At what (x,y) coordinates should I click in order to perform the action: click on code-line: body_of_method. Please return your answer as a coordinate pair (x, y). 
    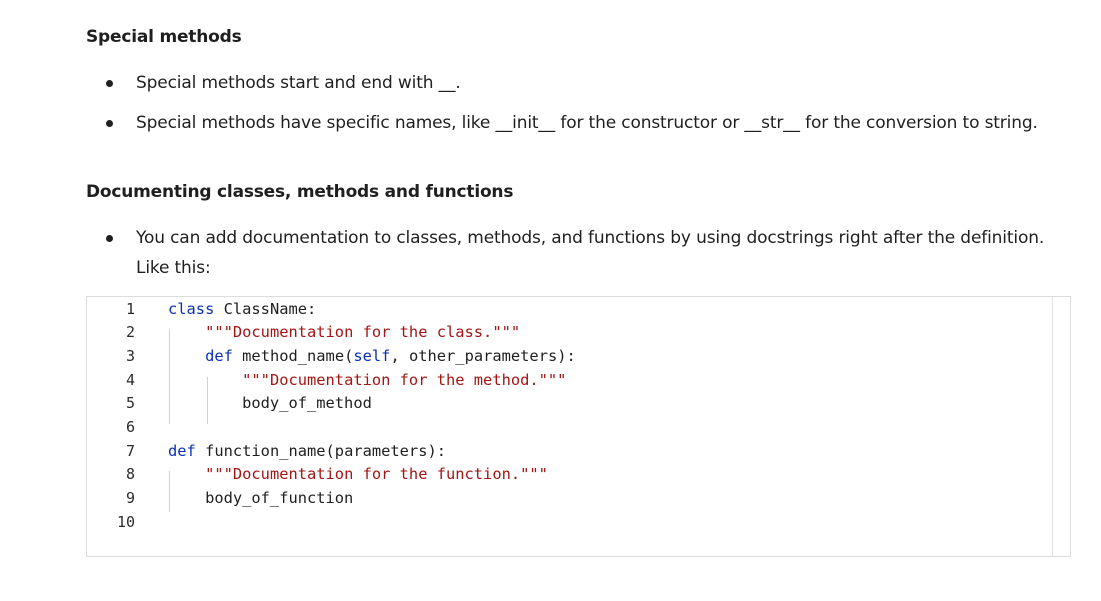
    Looking at the image, I should click on (270, 404).